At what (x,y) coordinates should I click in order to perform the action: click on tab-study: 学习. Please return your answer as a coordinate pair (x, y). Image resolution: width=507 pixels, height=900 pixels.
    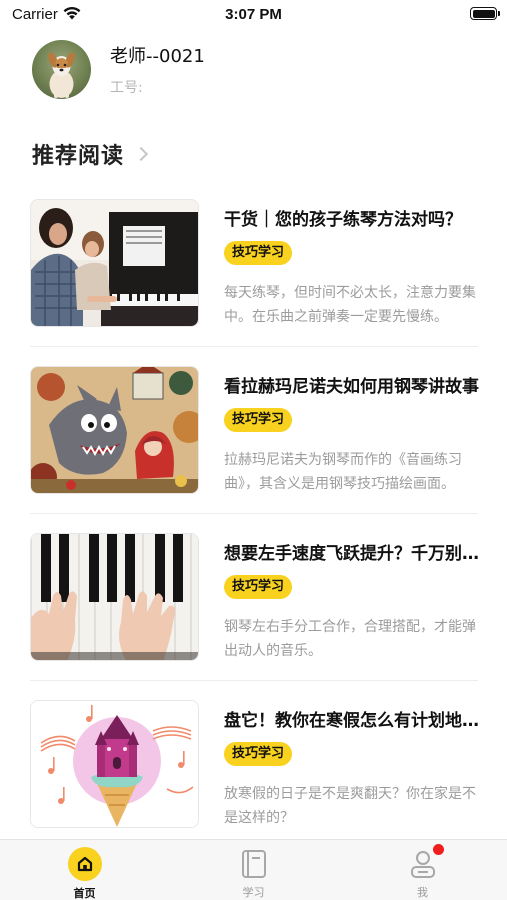
    Looking at the image, I should click on (253, 870).